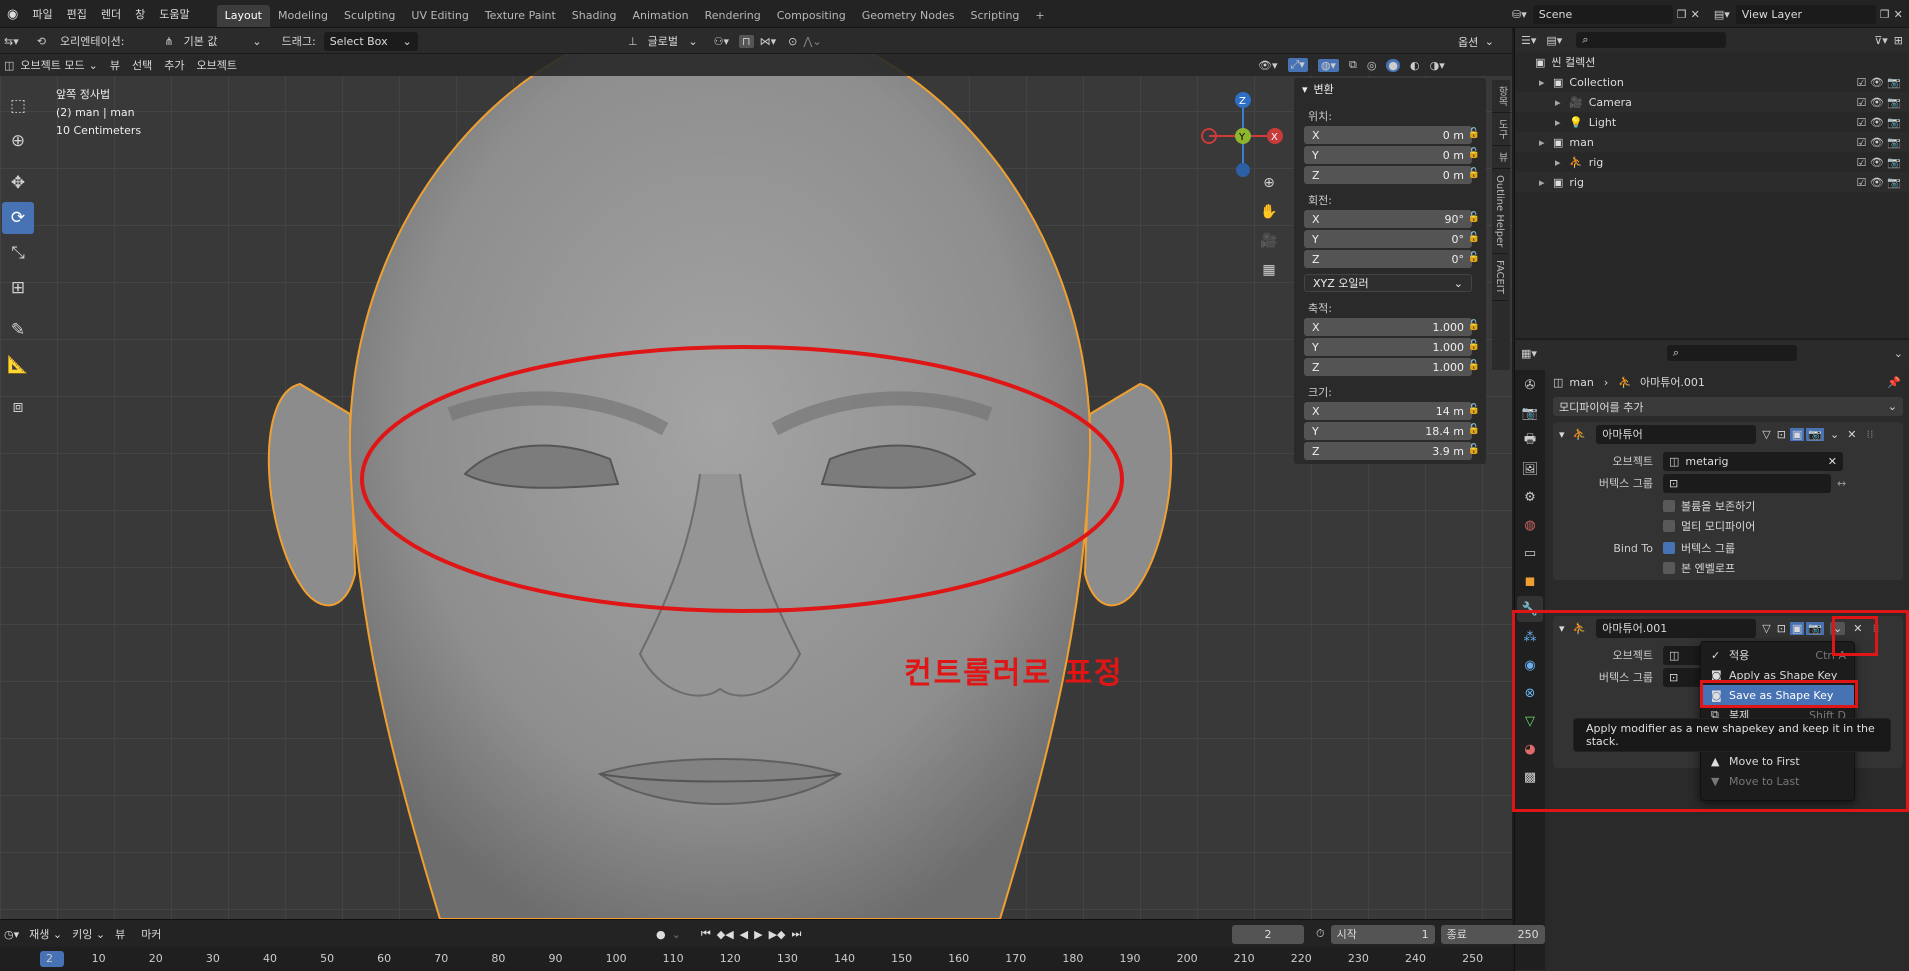 Image resolution: width=1909 pixels, height=971 pixels. What do you see at coordinates (41, 41) in the screenshot?
I see `transform-pivot-icon: ⟲` at bounding box center [41, 41].